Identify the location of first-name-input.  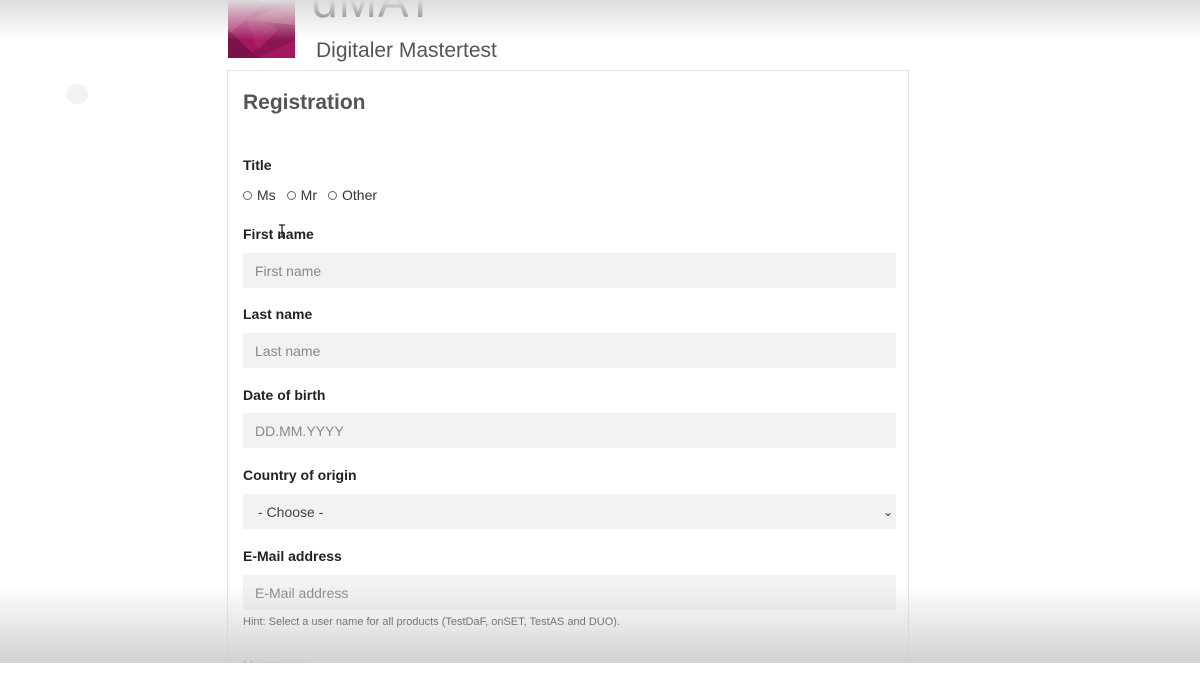
(569, 270).